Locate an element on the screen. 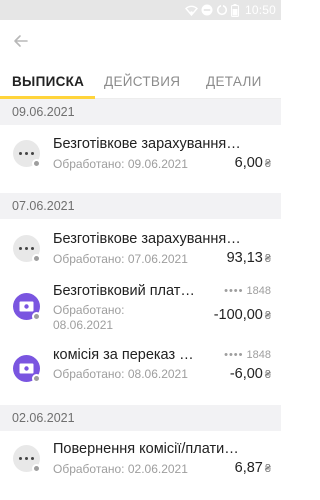 This screenshot has height=500, width=320. transaction-amount: 6,00 ₴ is located at coordinates (252, 163).